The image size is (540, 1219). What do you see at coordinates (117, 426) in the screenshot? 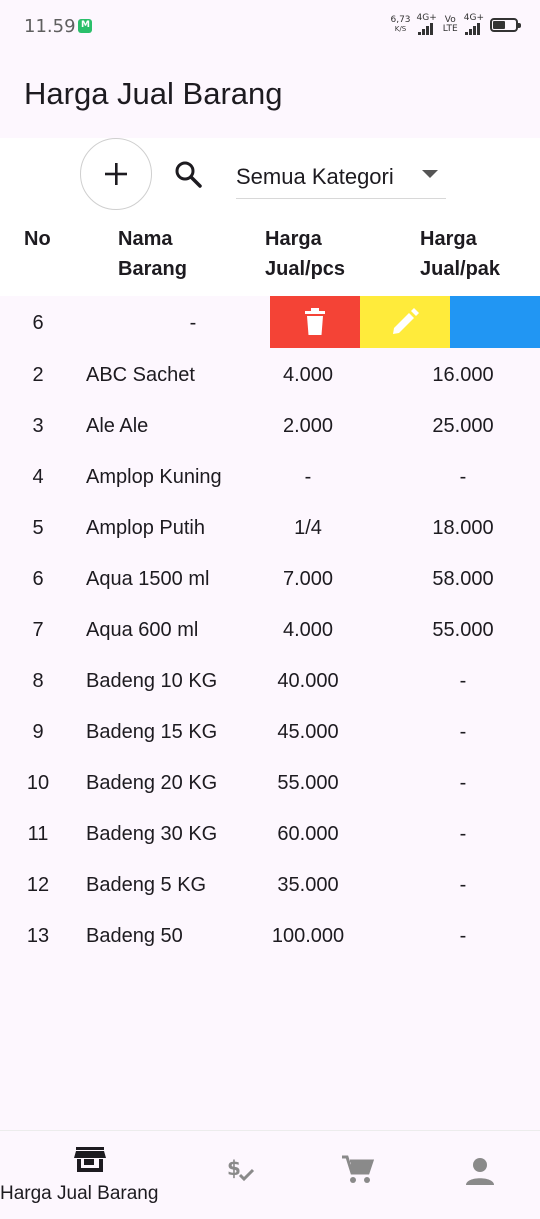
I see `row-name: Ale Ale` at bounding box center [117, 426].